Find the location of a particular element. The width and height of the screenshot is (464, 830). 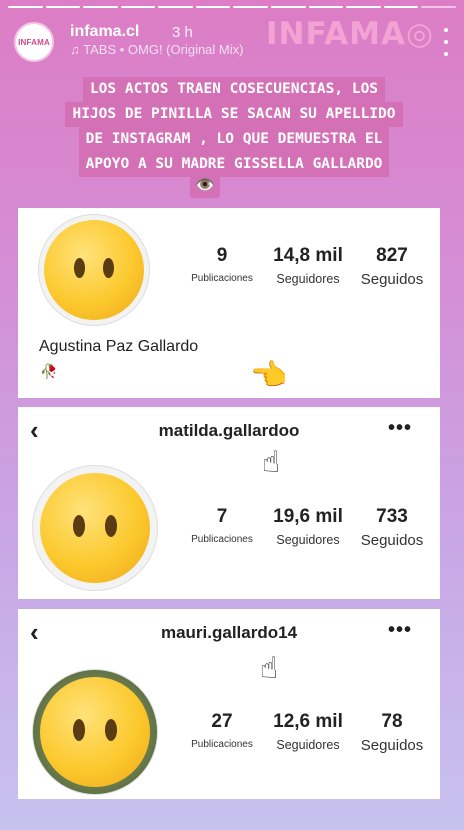

posts-count: 7 is located at coordinates (222, 516).